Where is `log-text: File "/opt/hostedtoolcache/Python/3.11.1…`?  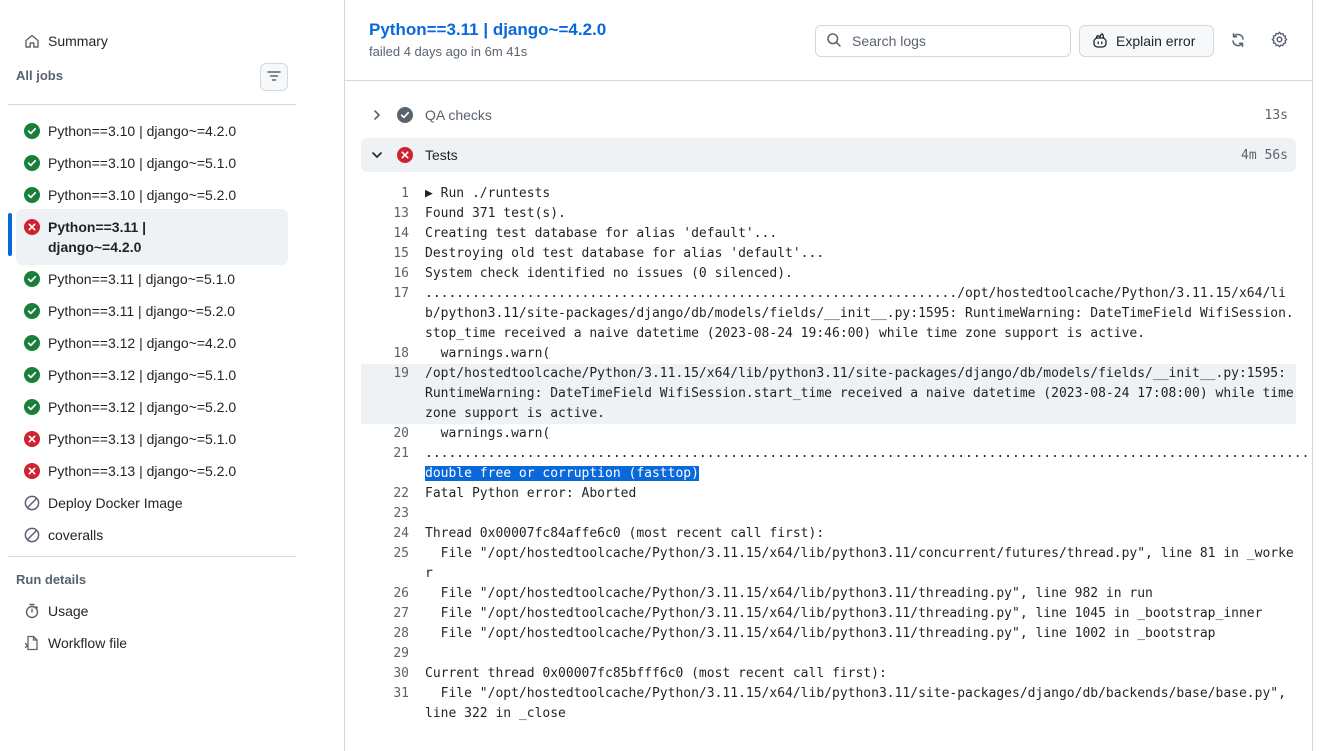
log-text: File "/opt/hostedtoolcache/Python/3.11.1… is located at coordinates (852, 704).